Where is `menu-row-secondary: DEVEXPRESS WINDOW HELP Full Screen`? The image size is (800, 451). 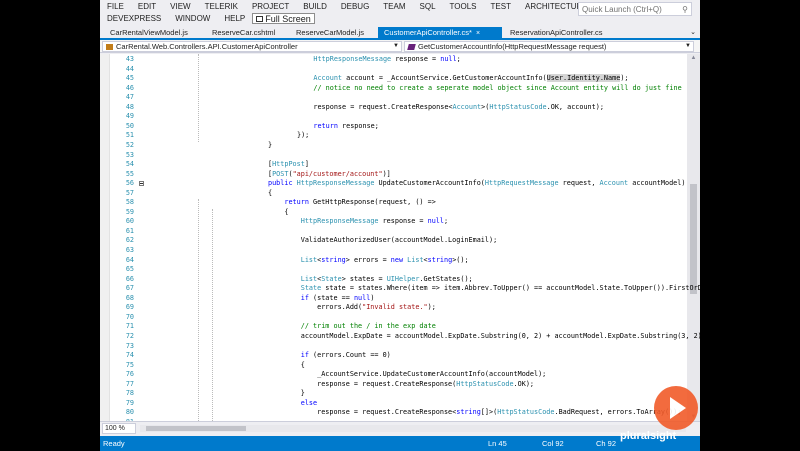
menu-row-secondary: DEVEXPRESS WINDOW HELP Full Screen is located at coordinates (209, 19).